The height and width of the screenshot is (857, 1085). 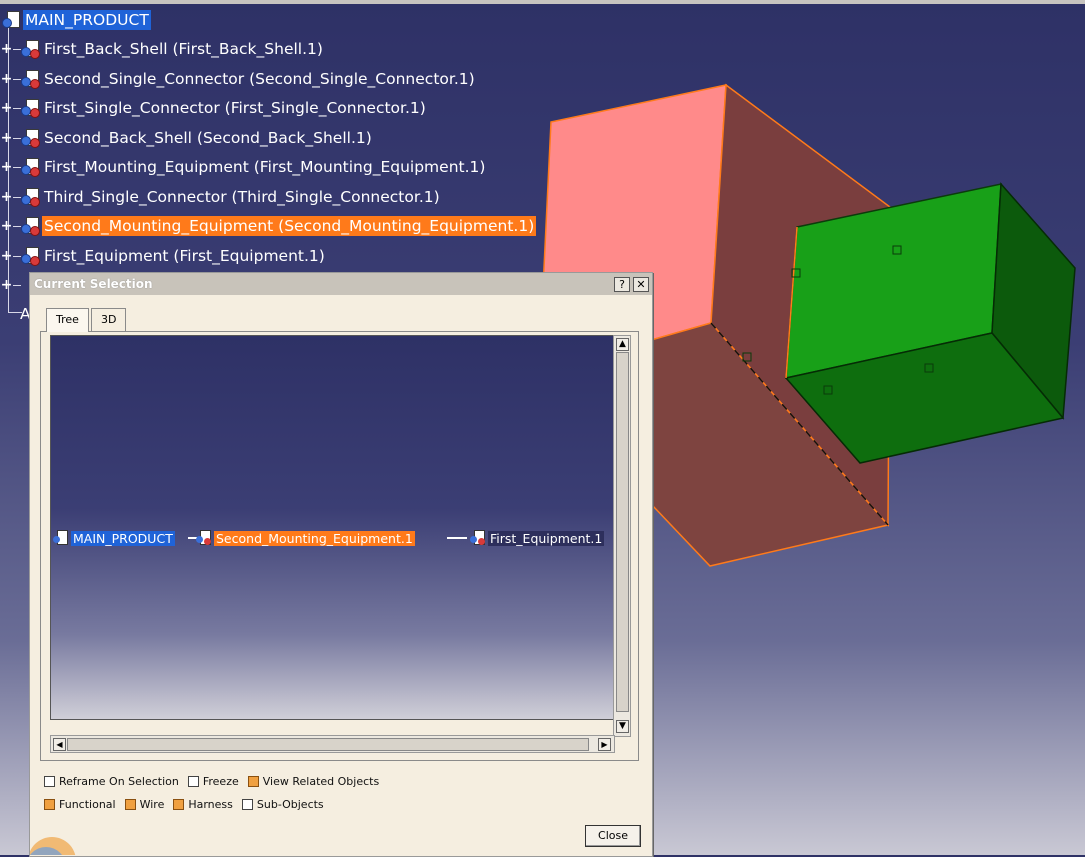 What do you see at coordinates (93, 284) in the screenshot?
I see `dialog-title: Current Selection` at bounding box center [93, 284].